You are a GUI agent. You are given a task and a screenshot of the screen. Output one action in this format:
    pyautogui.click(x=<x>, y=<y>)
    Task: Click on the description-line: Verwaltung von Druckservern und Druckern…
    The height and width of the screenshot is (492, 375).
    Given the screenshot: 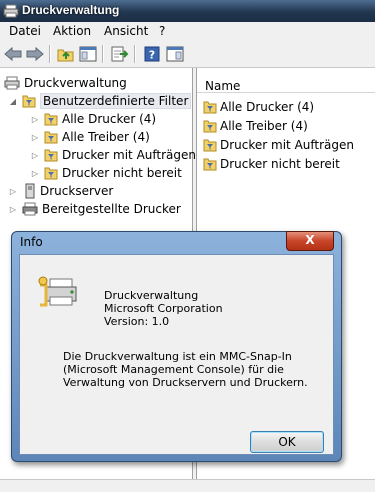 What is the action you would take?
    pyautogui.click(x=185, y=382)
    